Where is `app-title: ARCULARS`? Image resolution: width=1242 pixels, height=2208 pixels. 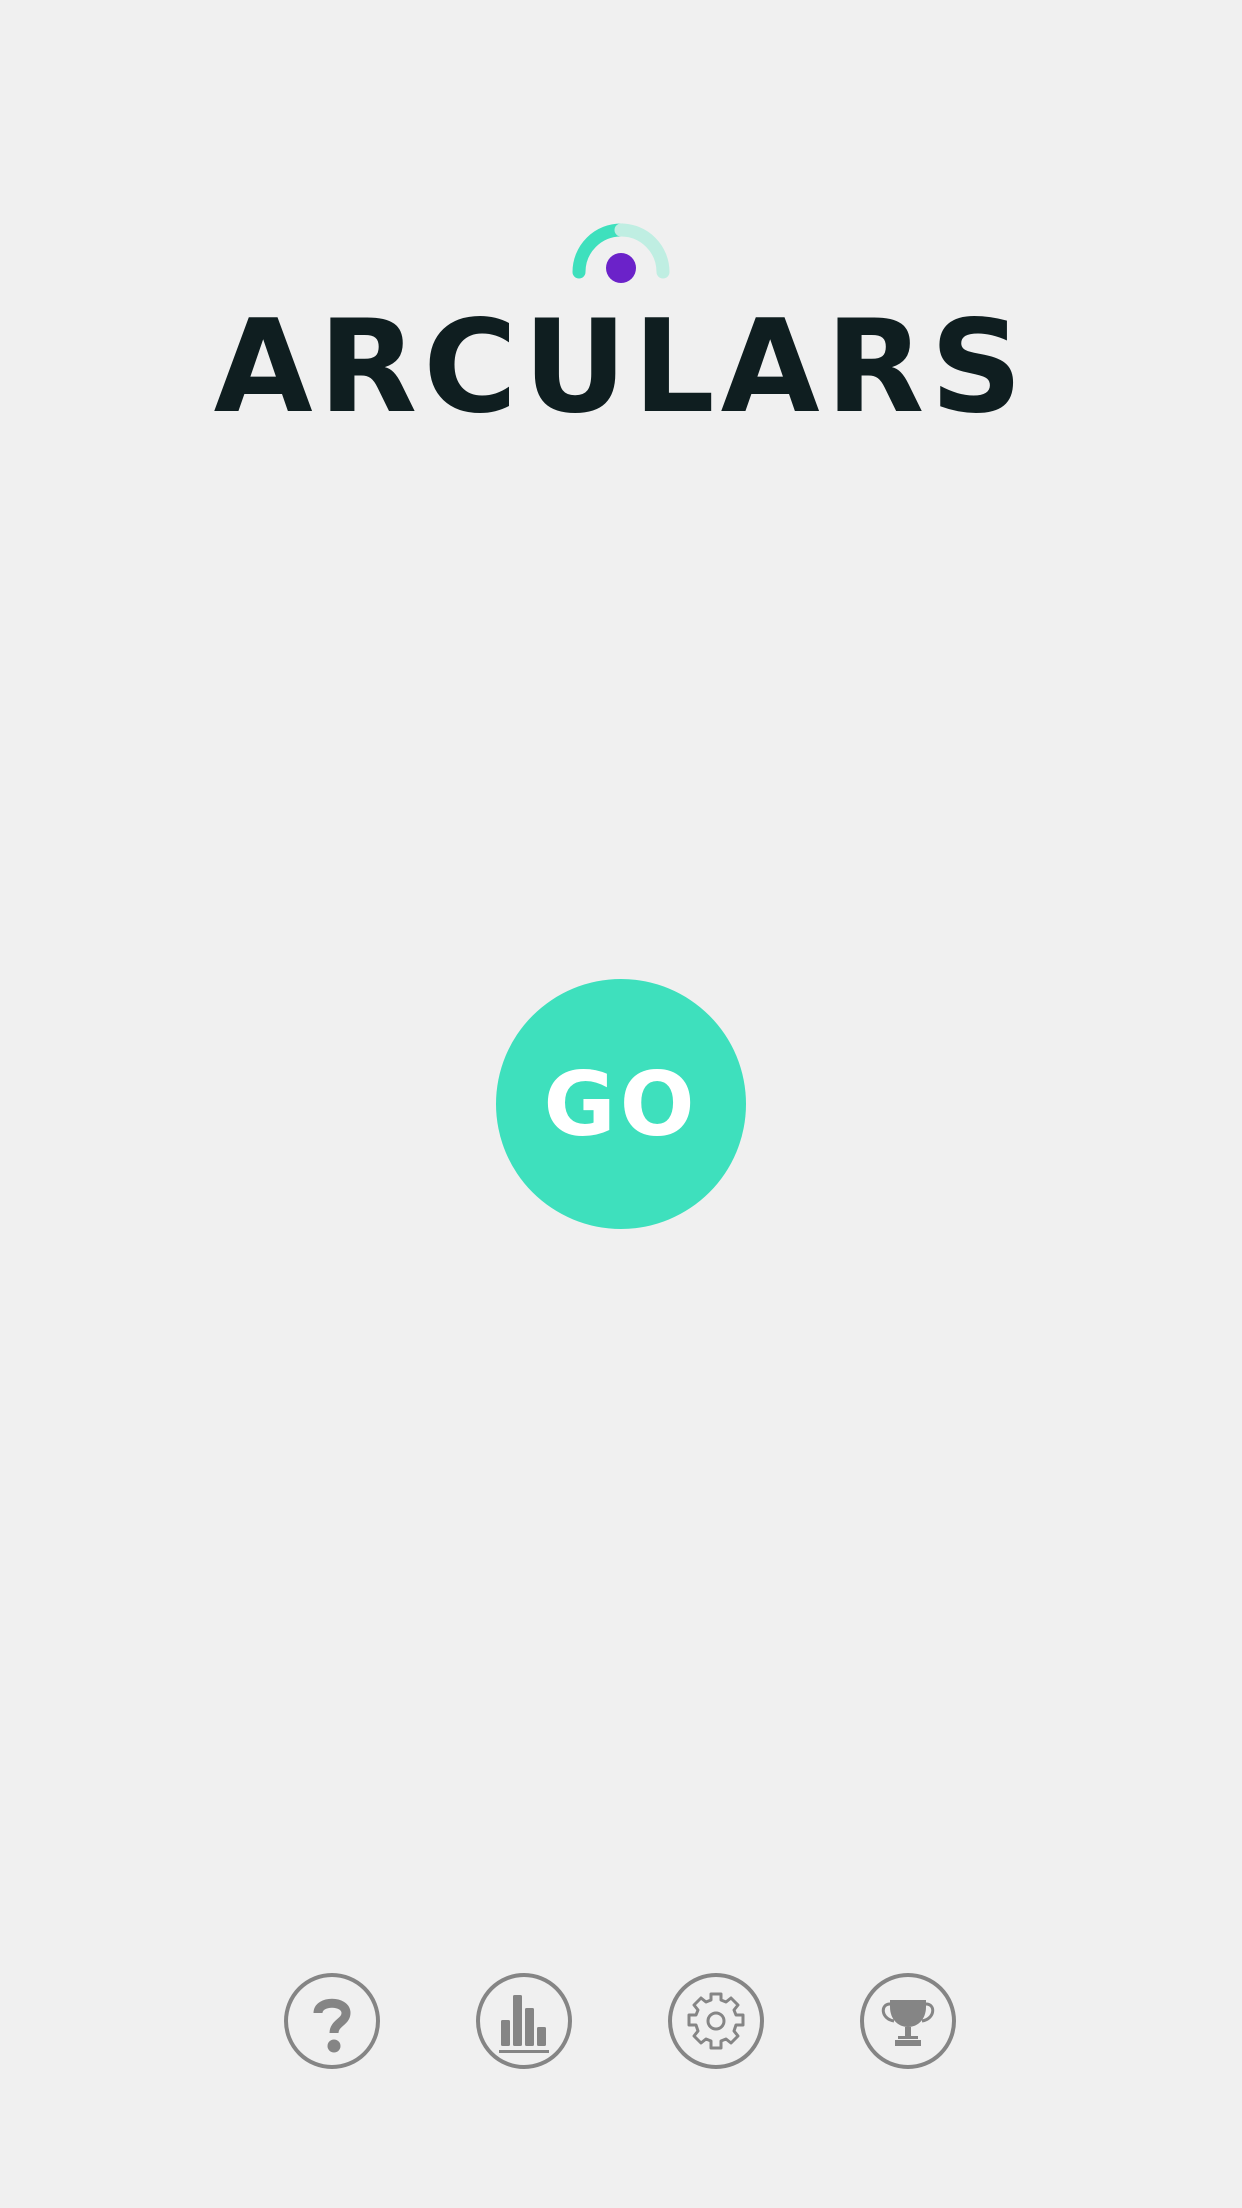 app-title: ARCULARS is located at coordinates (621, 367).